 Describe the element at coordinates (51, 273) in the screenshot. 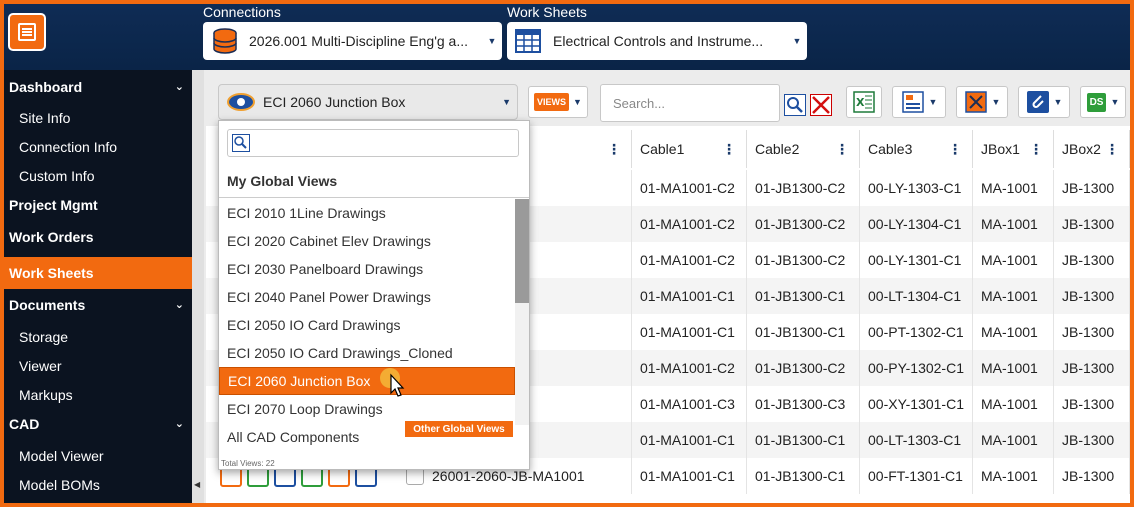

I see `sidebar-item-label: Work Sheets` at that location.